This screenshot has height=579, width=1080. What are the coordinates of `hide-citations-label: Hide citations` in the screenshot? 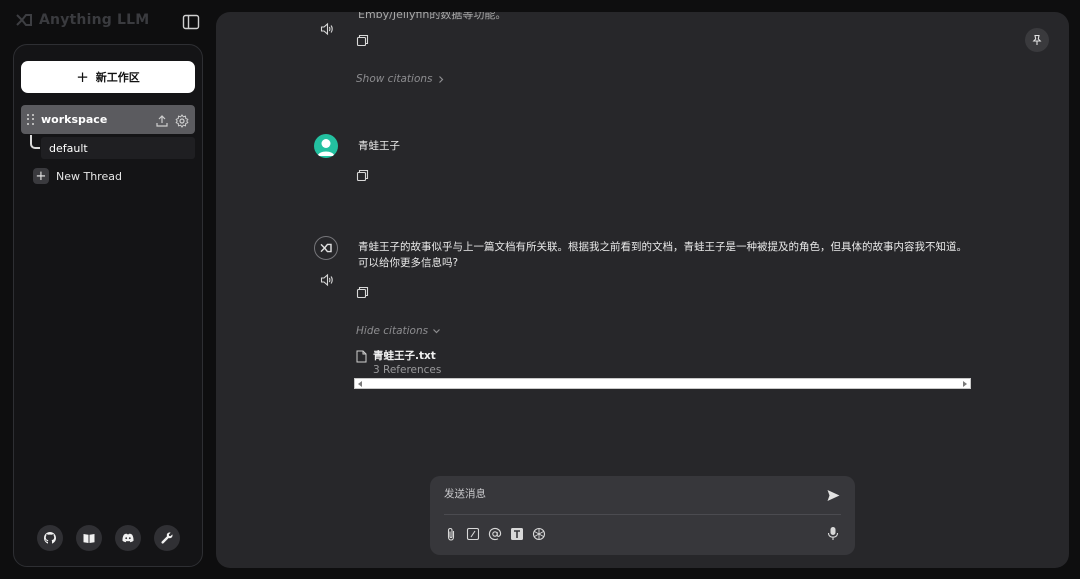 It's located at (392, 331).